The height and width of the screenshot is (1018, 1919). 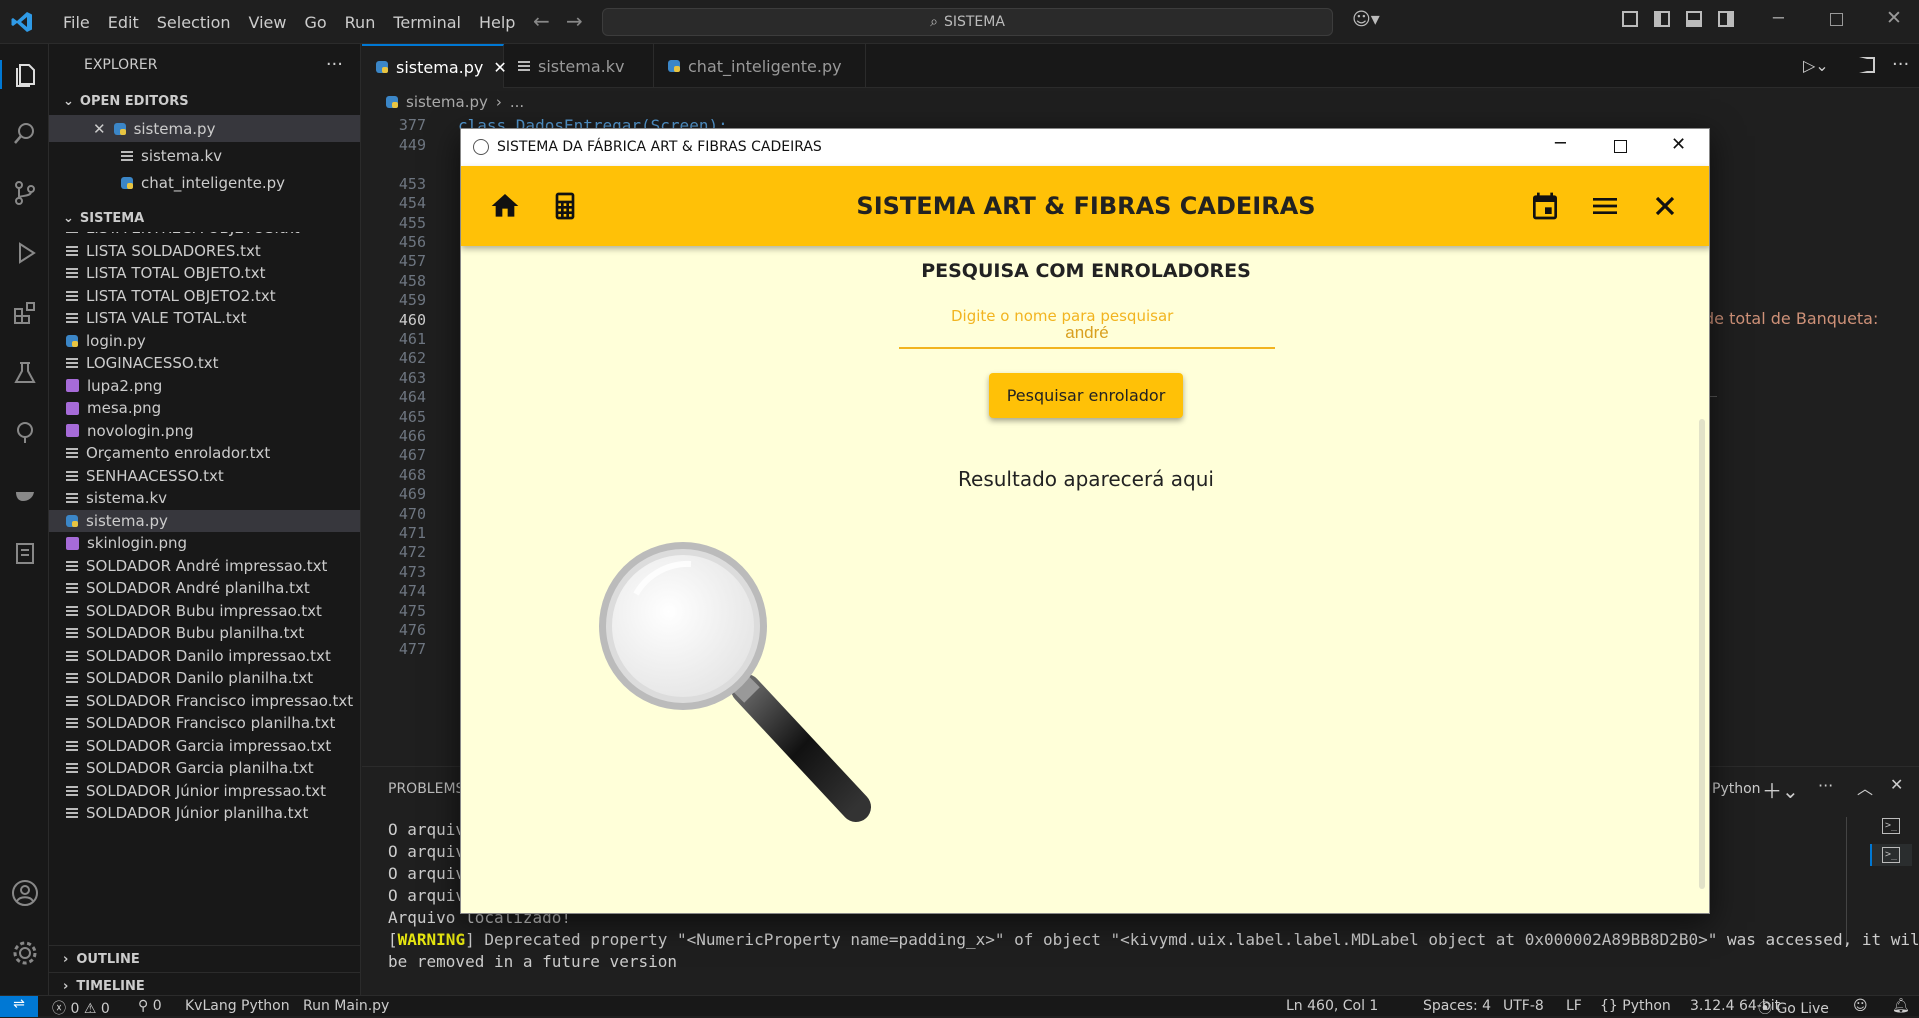 What do you see at coordinates (505, 206) in the screenshot?
I see `home-icon` at bounding box center [505, 206].